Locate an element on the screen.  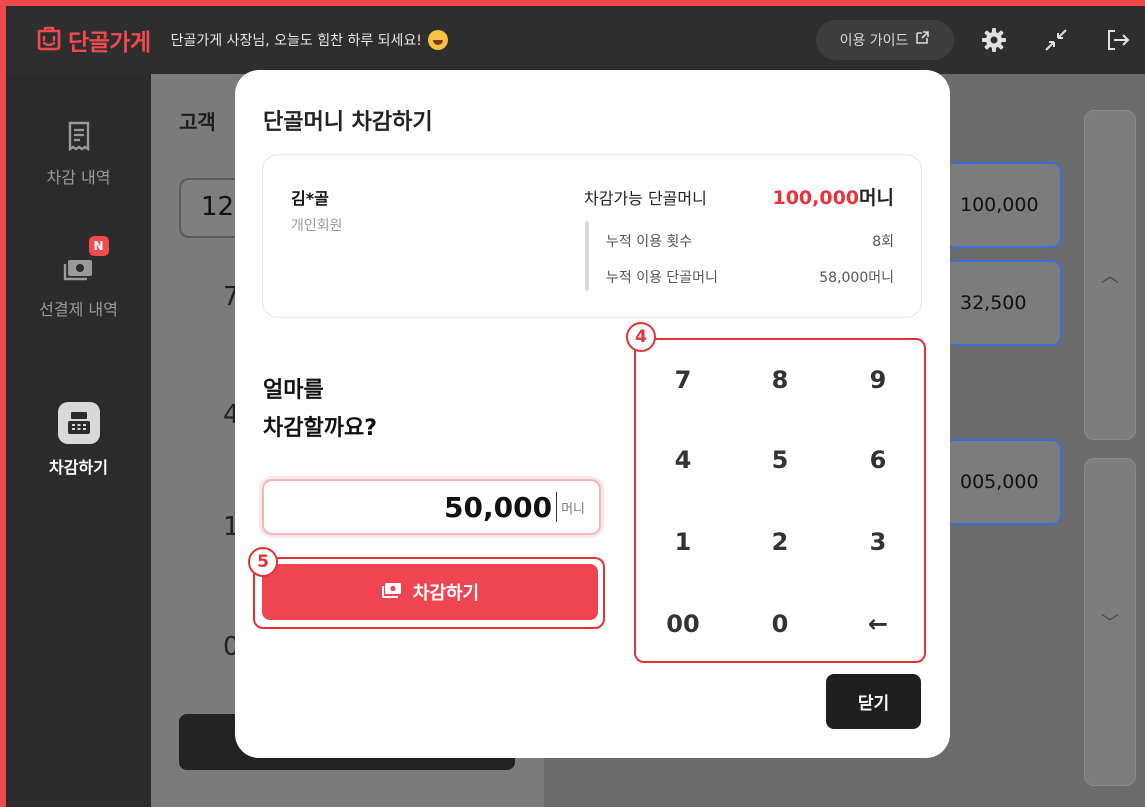
logo: 단골가게 is located at coordinates (93, 40).